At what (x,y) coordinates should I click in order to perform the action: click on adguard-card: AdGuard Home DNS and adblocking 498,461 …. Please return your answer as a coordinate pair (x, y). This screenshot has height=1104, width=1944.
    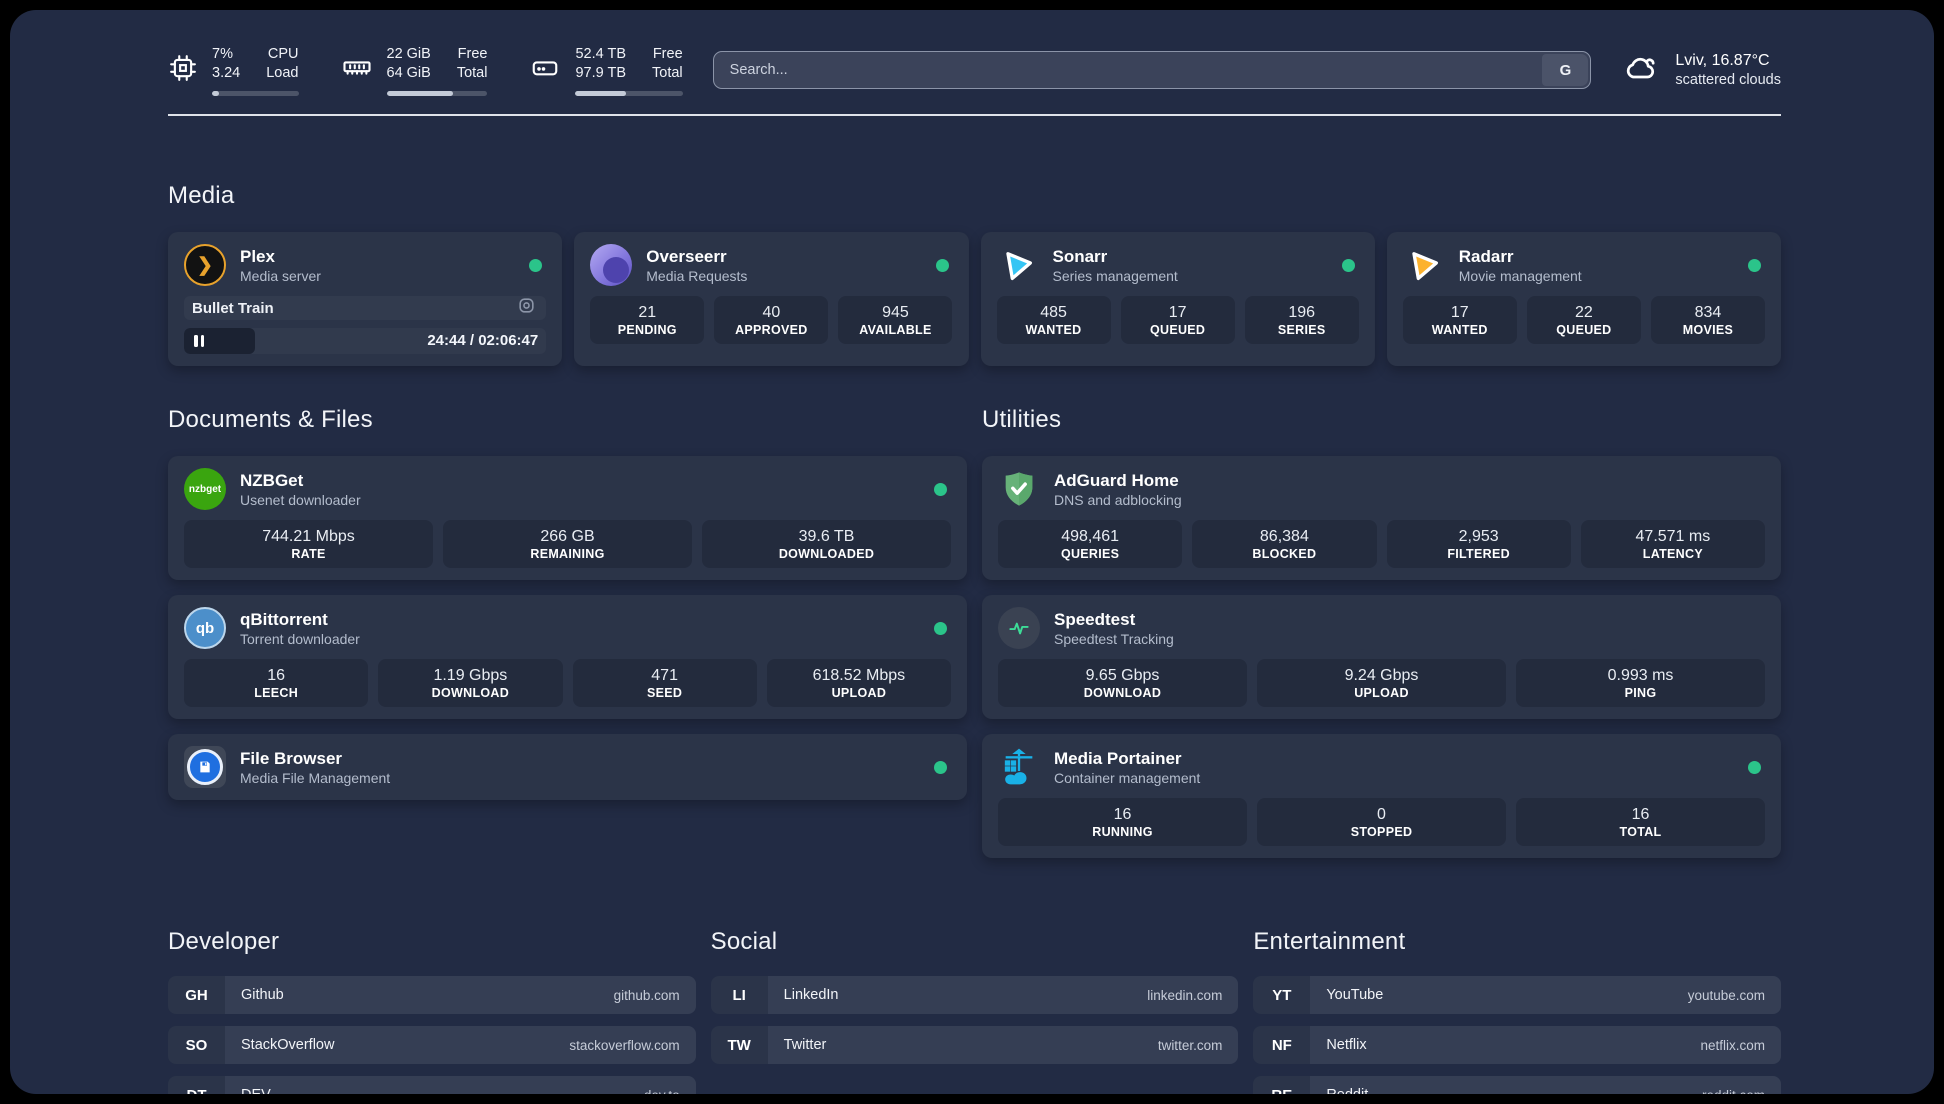
    Looking at the image, I should click on (1381, 518).